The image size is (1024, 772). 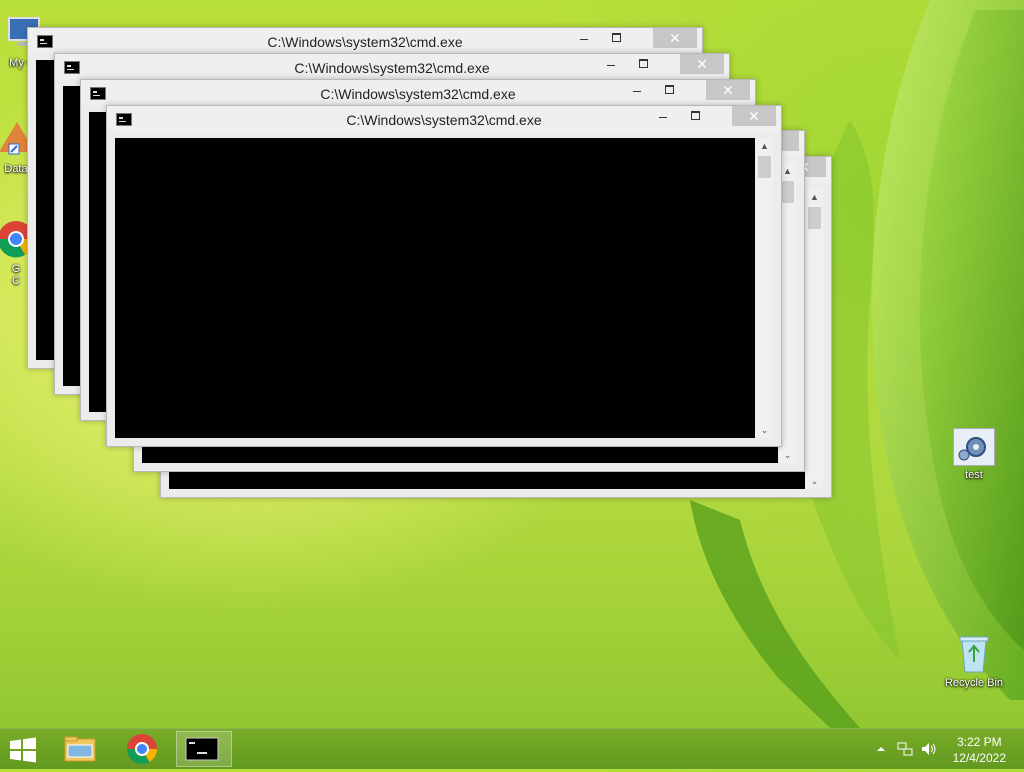 I want to click on settings-gear-icon, so click(x=974, y=447).